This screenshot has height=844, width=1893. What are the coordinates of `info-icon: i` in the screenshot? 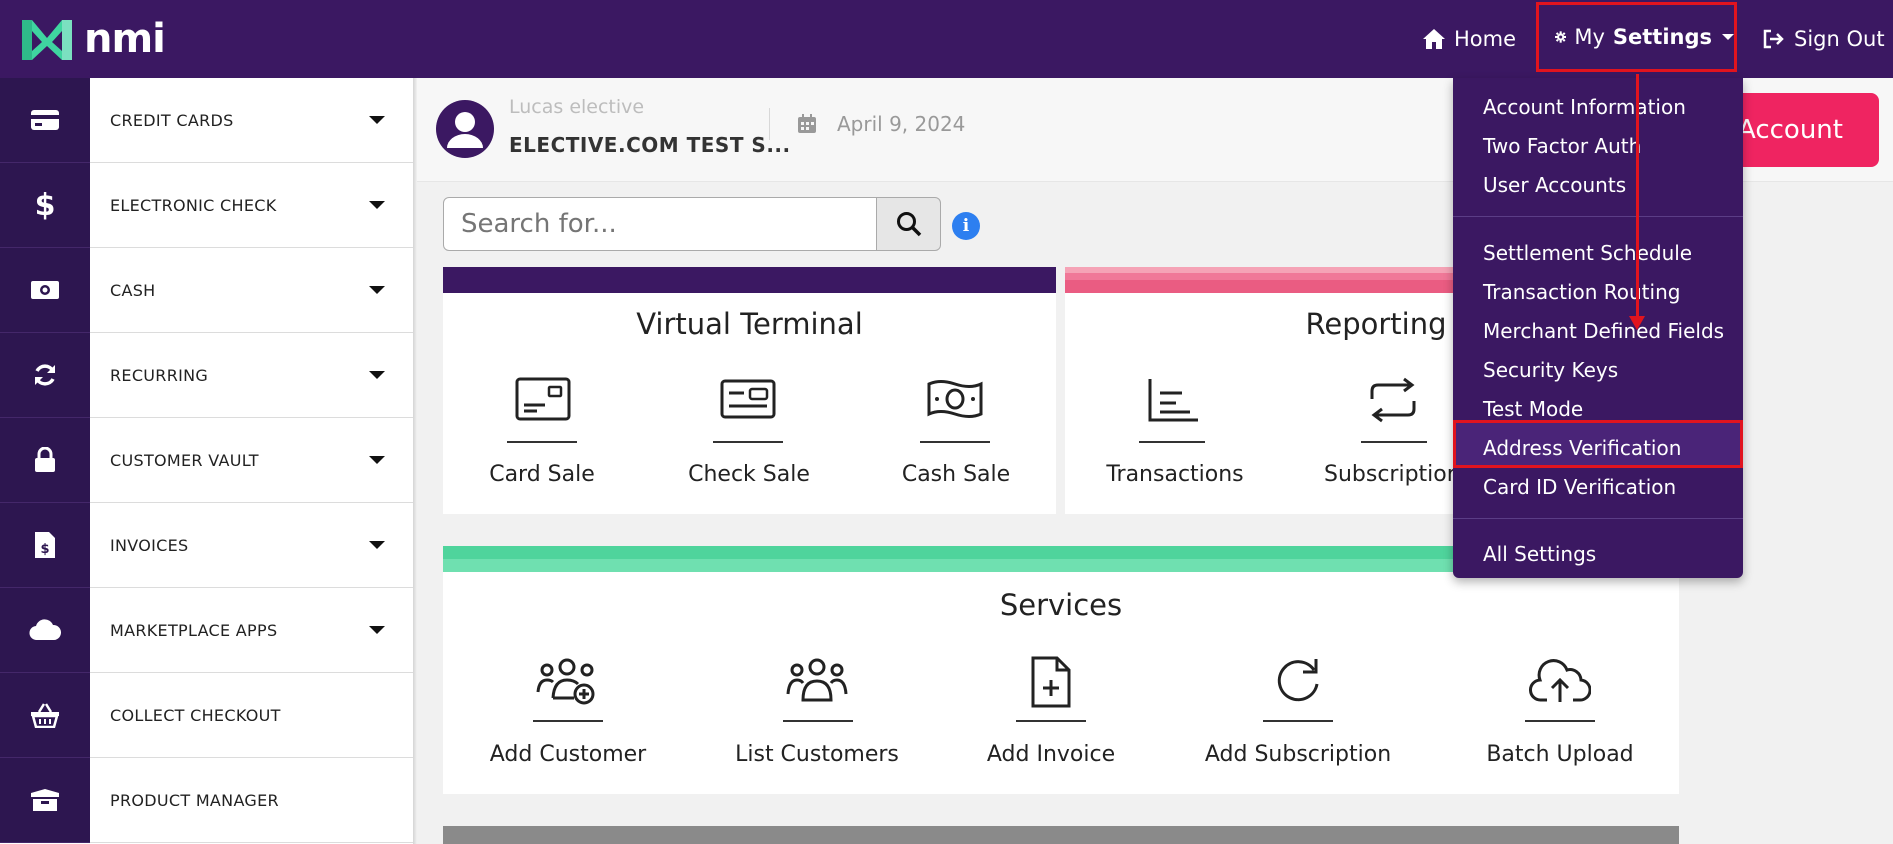 It's located at (966, 226).